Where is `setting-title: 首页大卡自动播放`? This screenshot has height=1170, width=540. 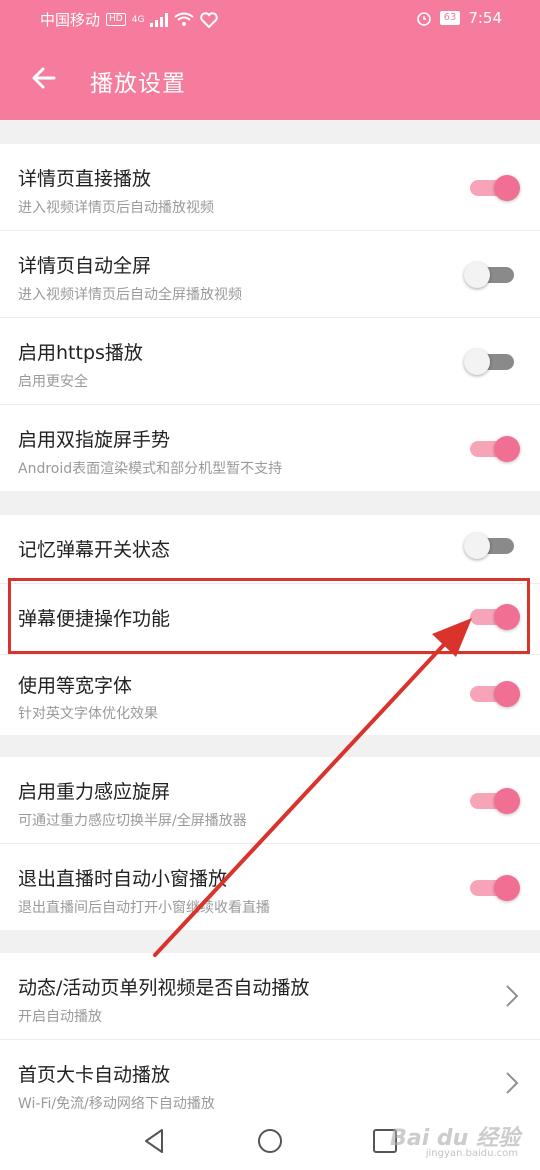 setting-title: 首页大卡自动播放 is located at coordinates (94, 1075).